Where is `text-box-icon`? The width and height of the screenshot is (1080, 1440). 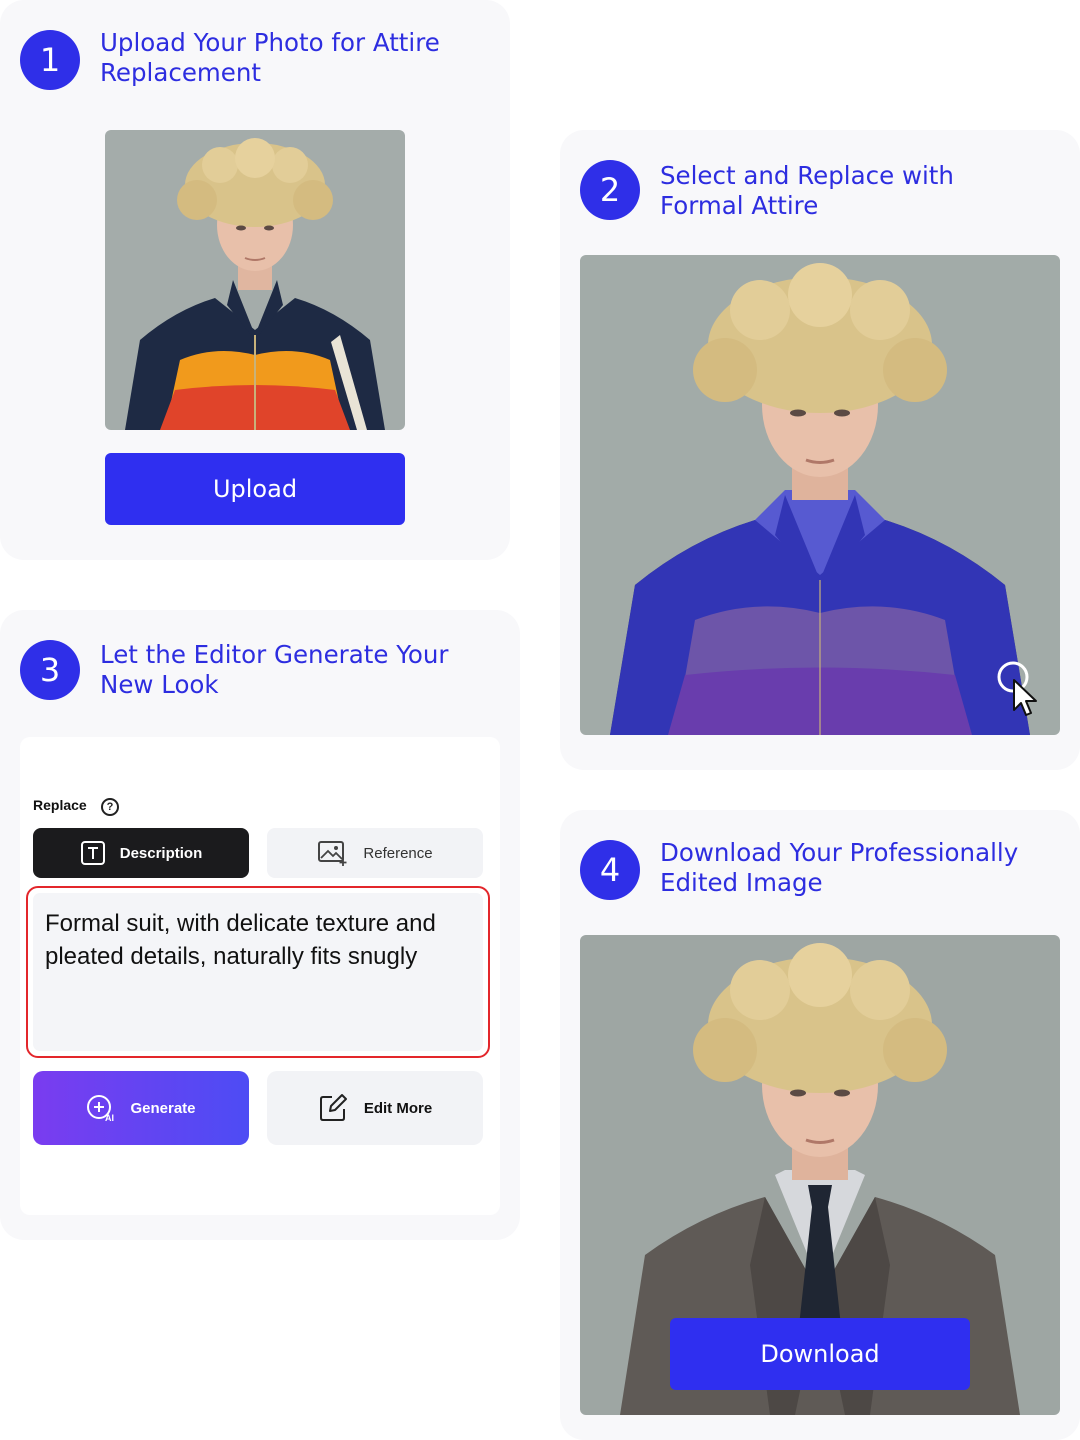
text-box-icon is located at coordinates (93, 853).